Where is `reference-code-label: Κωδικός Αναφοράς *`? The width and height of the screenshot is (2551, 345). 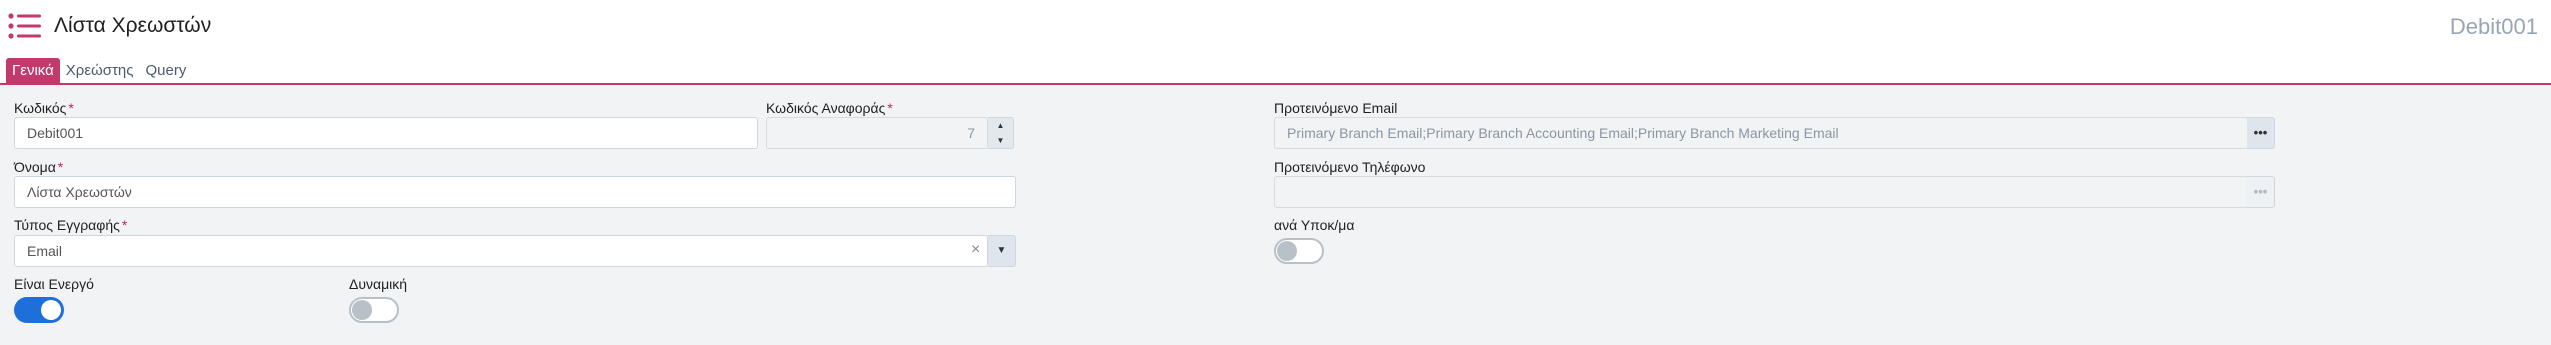
reference-code-label: Κωδικός Αναφοράς * is located at coordinates (829, 108).